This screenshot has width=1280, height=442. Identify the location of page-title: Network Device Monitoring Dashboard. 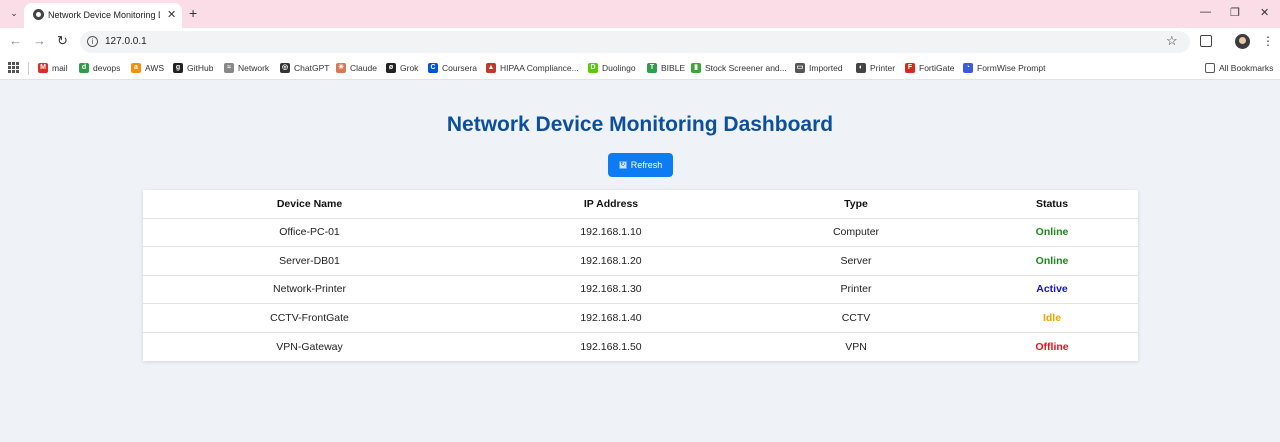
(640, 124).